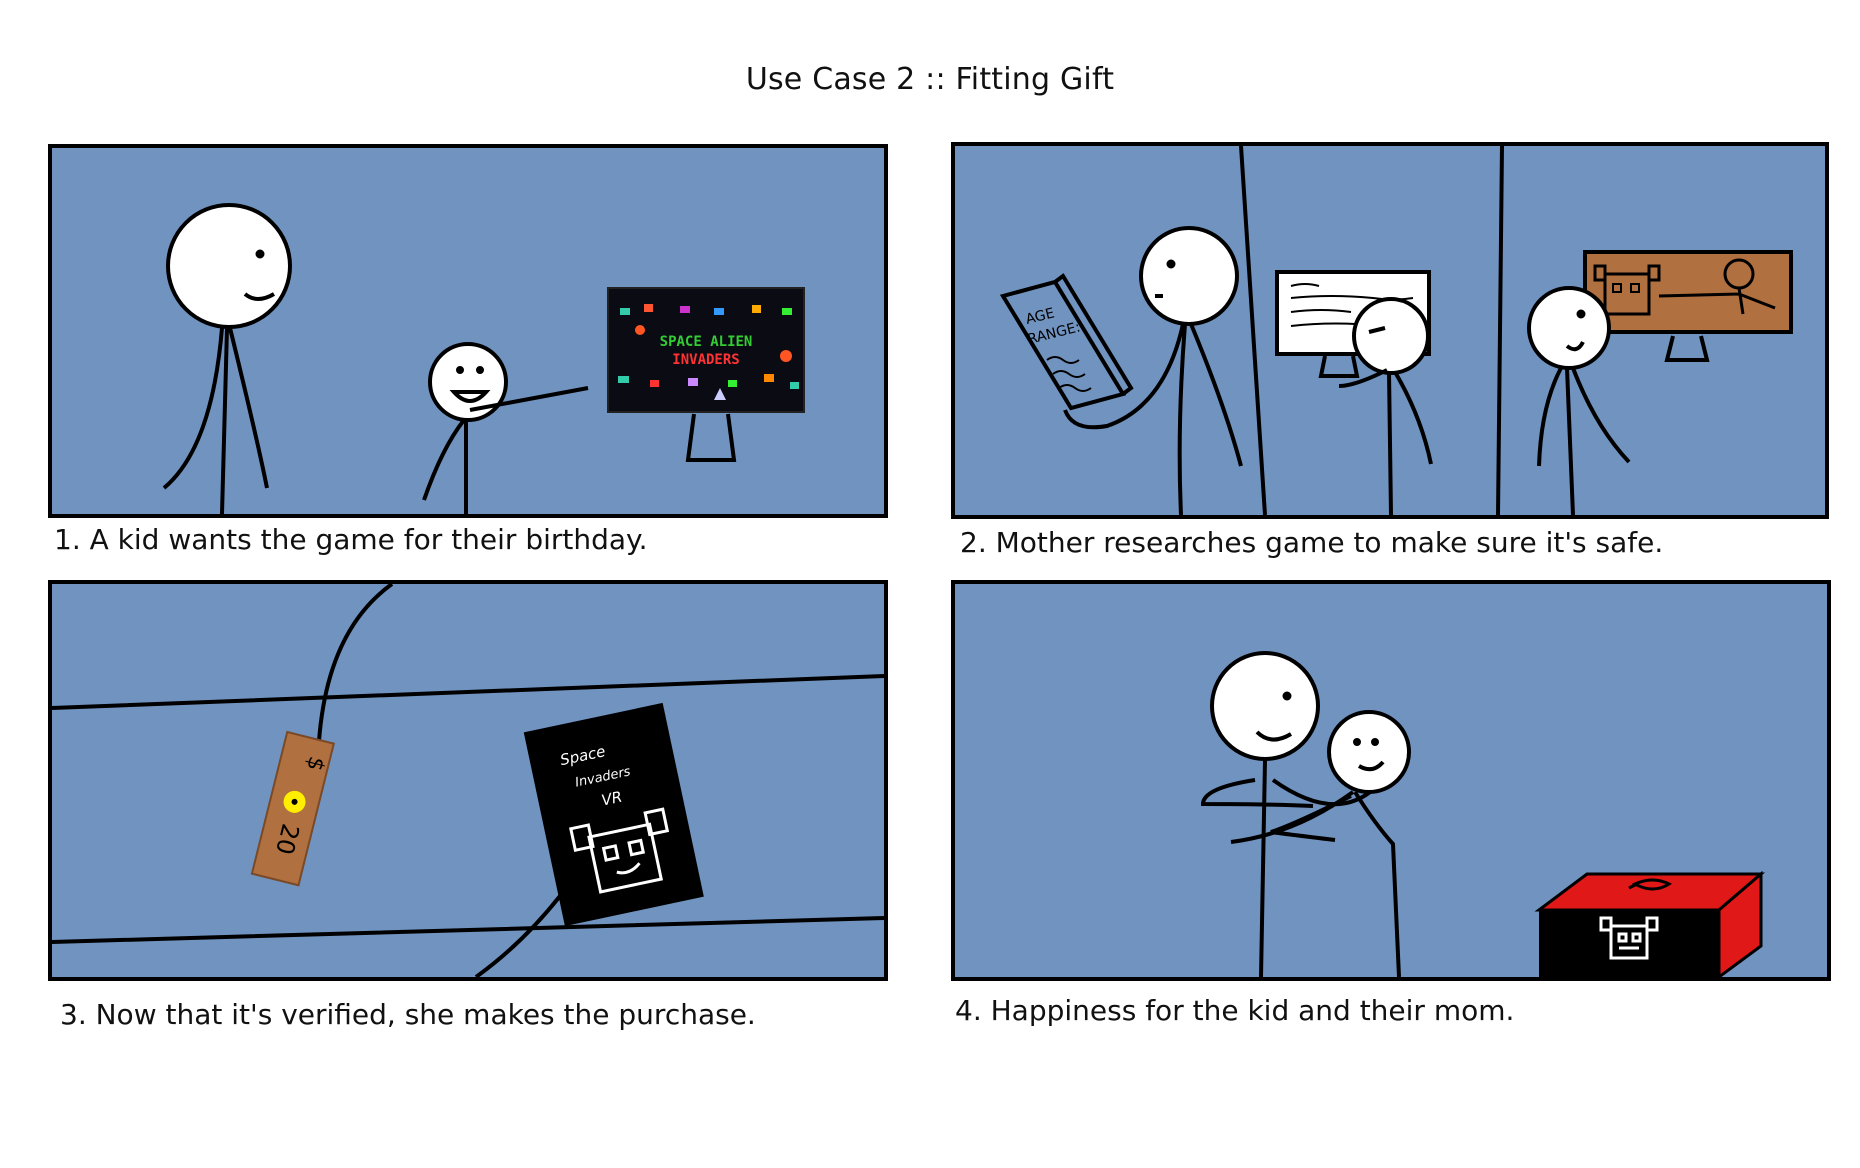 The image size is (1860, 1168). What do you see at coordinates (1650, 923) in the screenshot?
I see `gift-box` at bounding box center [1650, 923].